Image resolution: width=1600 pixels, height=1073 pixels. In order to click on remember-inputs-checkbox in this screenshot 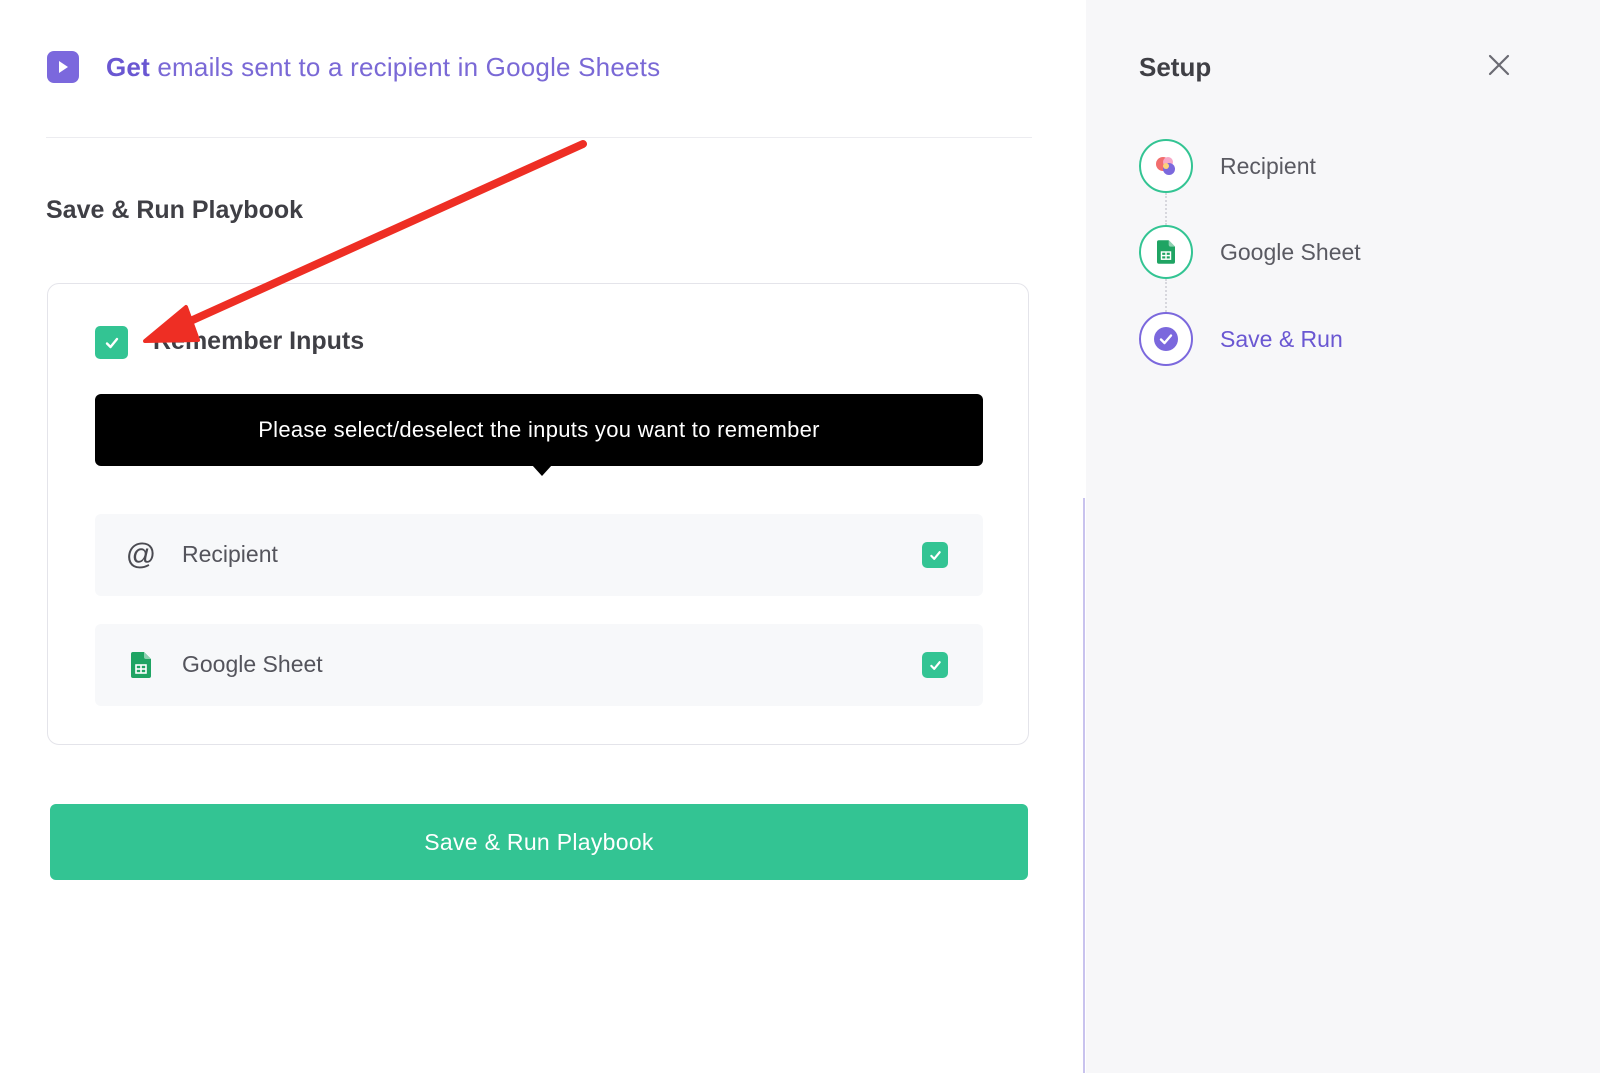, I will do `click(111, 342)`.